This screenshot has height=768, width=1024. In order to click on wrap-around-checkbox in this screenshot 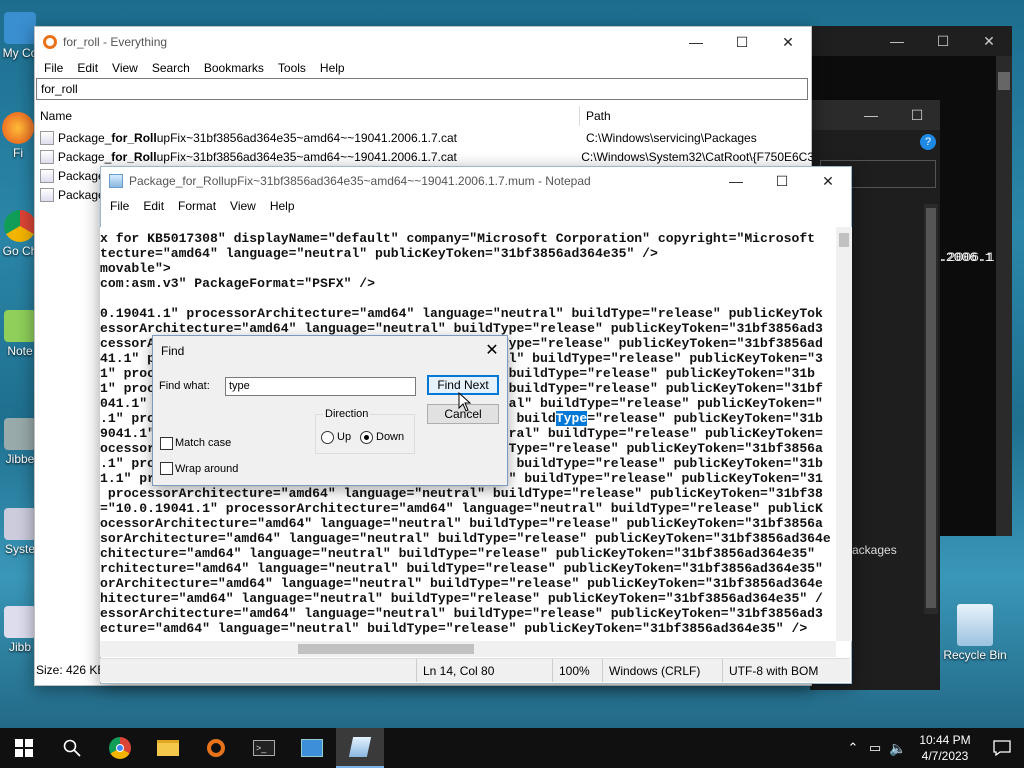, I will do `click(166, 468)`.